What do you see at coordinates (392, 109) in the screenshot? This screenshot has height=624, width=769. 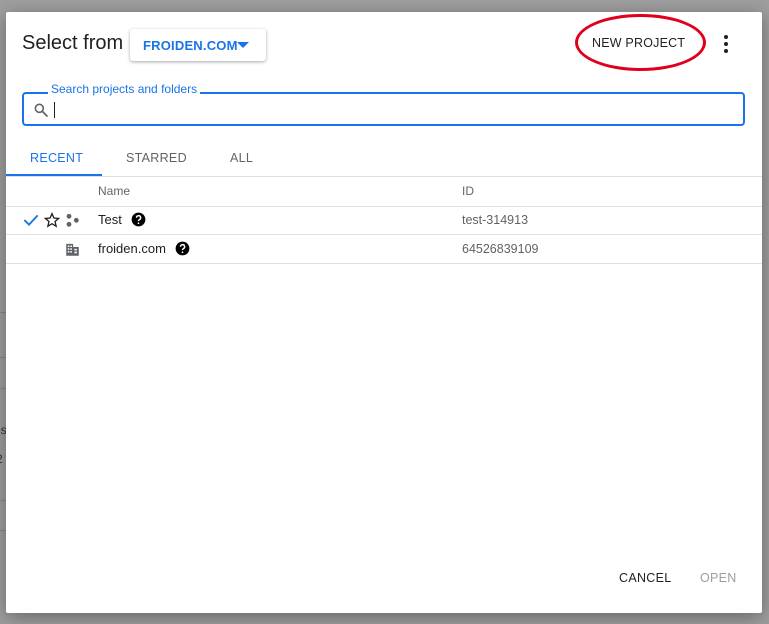 I see `search-input` at bounding box center [392, 109].